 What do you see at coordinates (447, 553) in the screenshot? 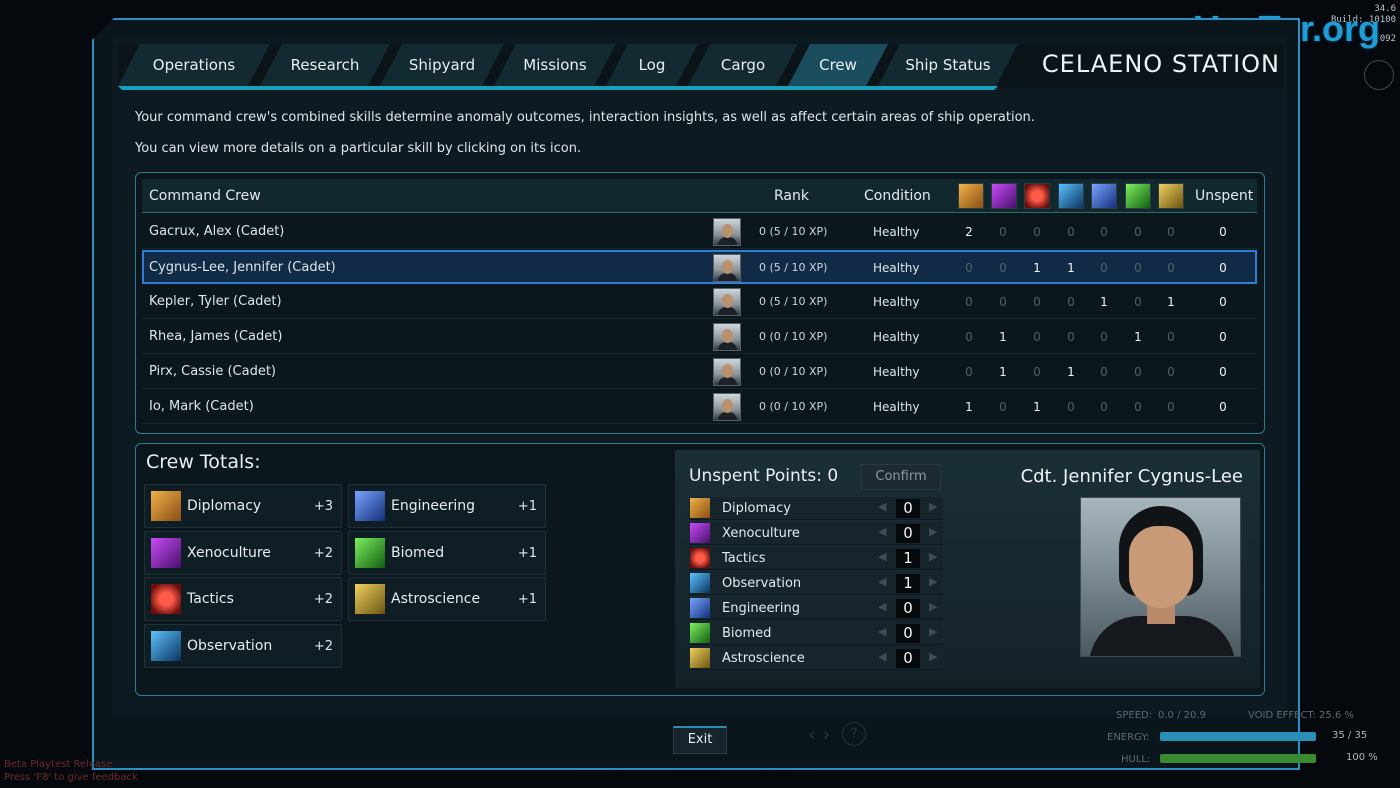
I see `total-biomed: Biomed +1` at bounding box center [447, 553].